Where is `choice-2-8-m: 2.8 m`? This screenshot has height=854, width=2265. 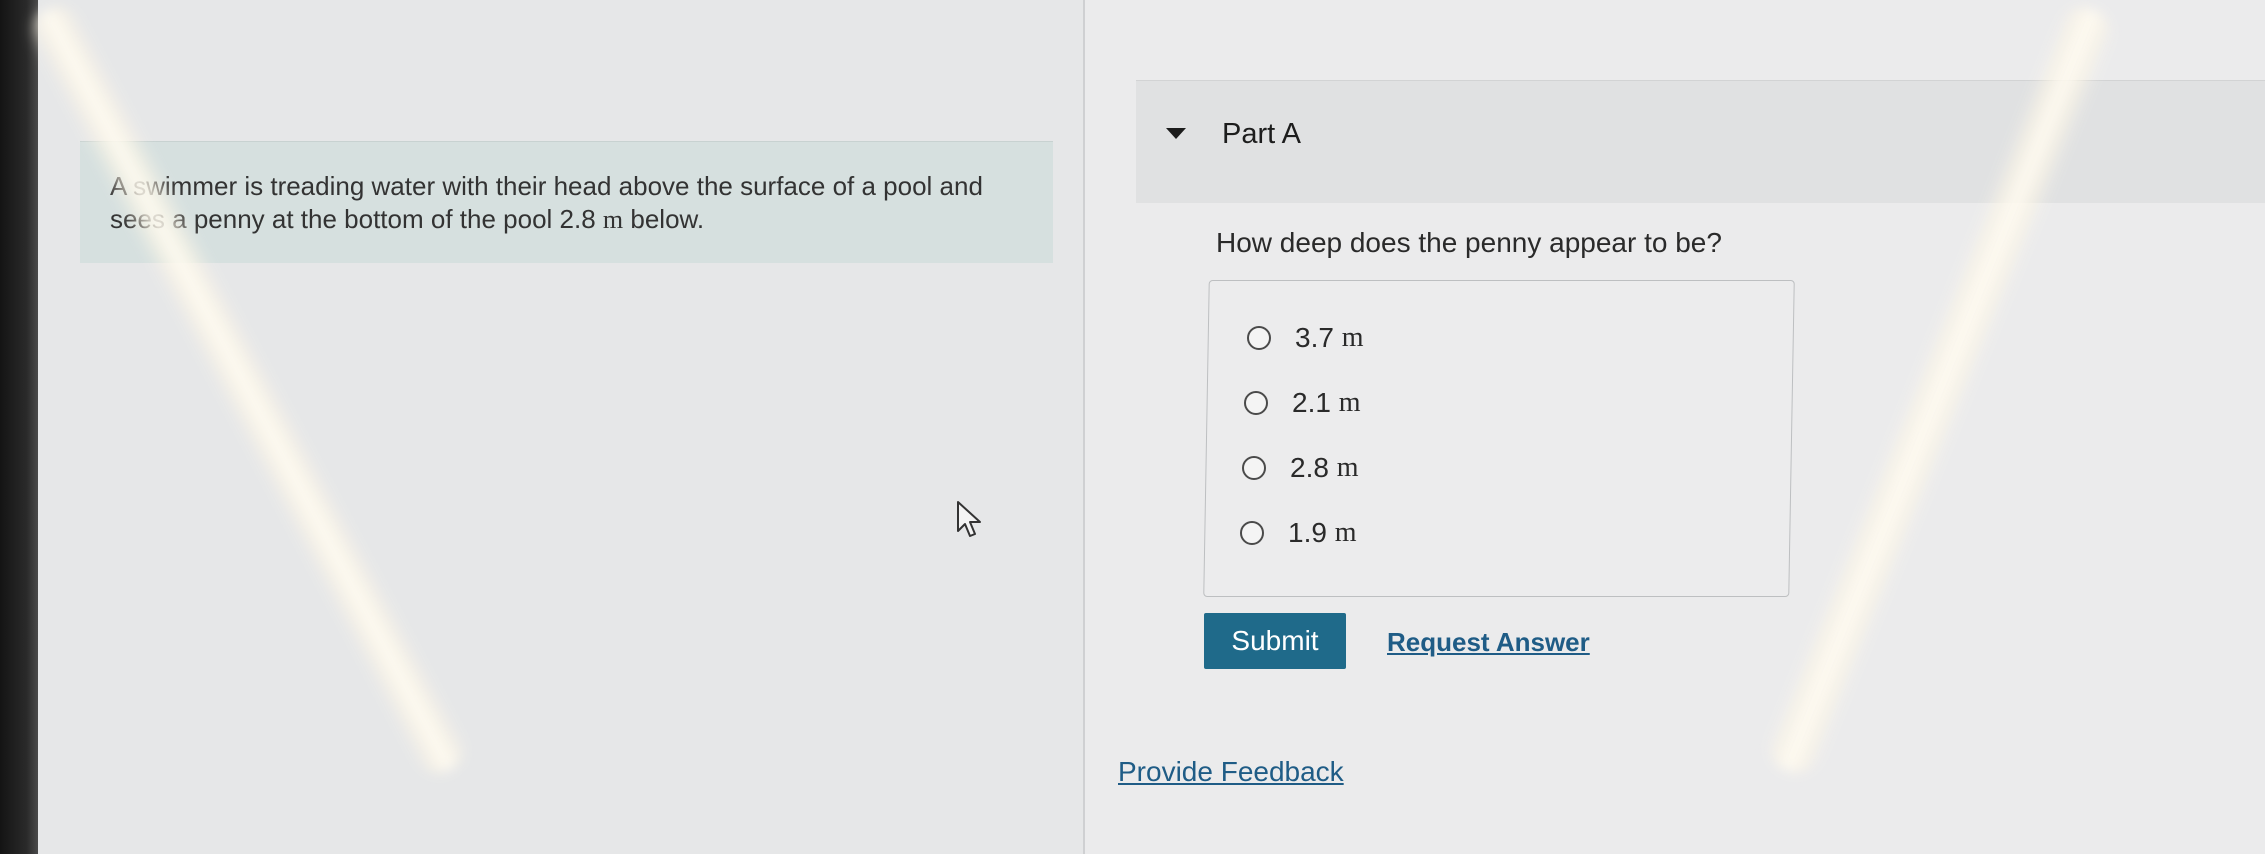 choice-2-8-m: 2.8 m is located at coordinates (1300, 468).